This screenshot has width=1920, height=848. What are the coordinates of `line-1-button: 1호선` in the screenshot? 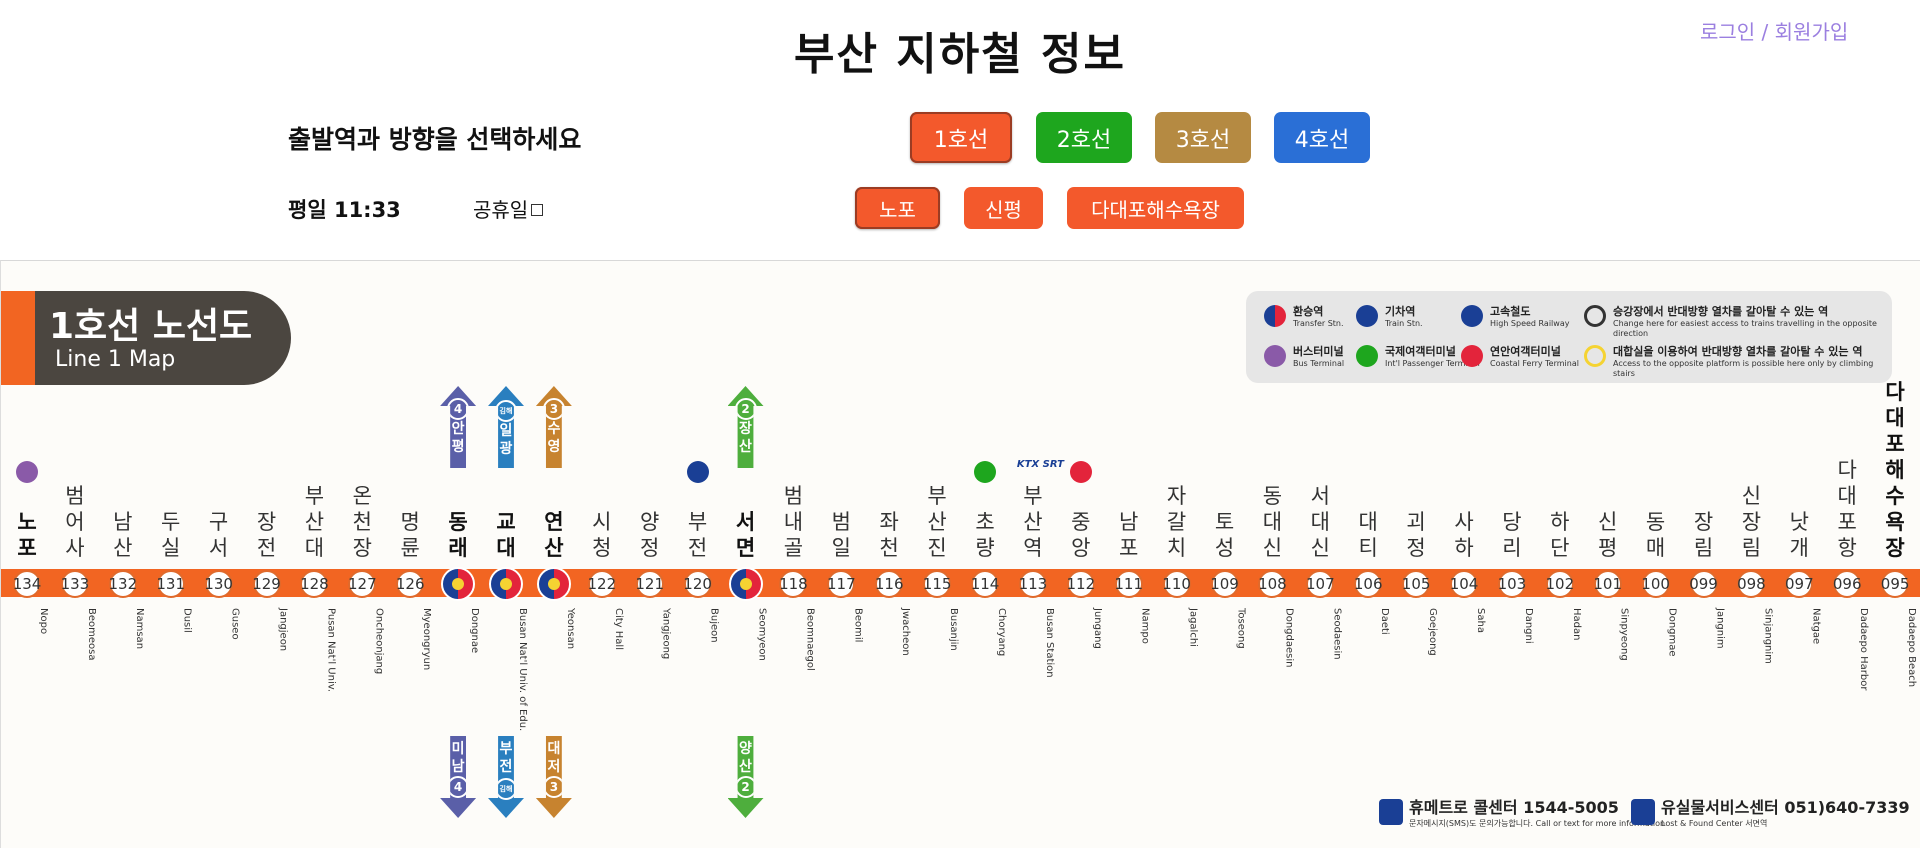 It's located at (961, 137).